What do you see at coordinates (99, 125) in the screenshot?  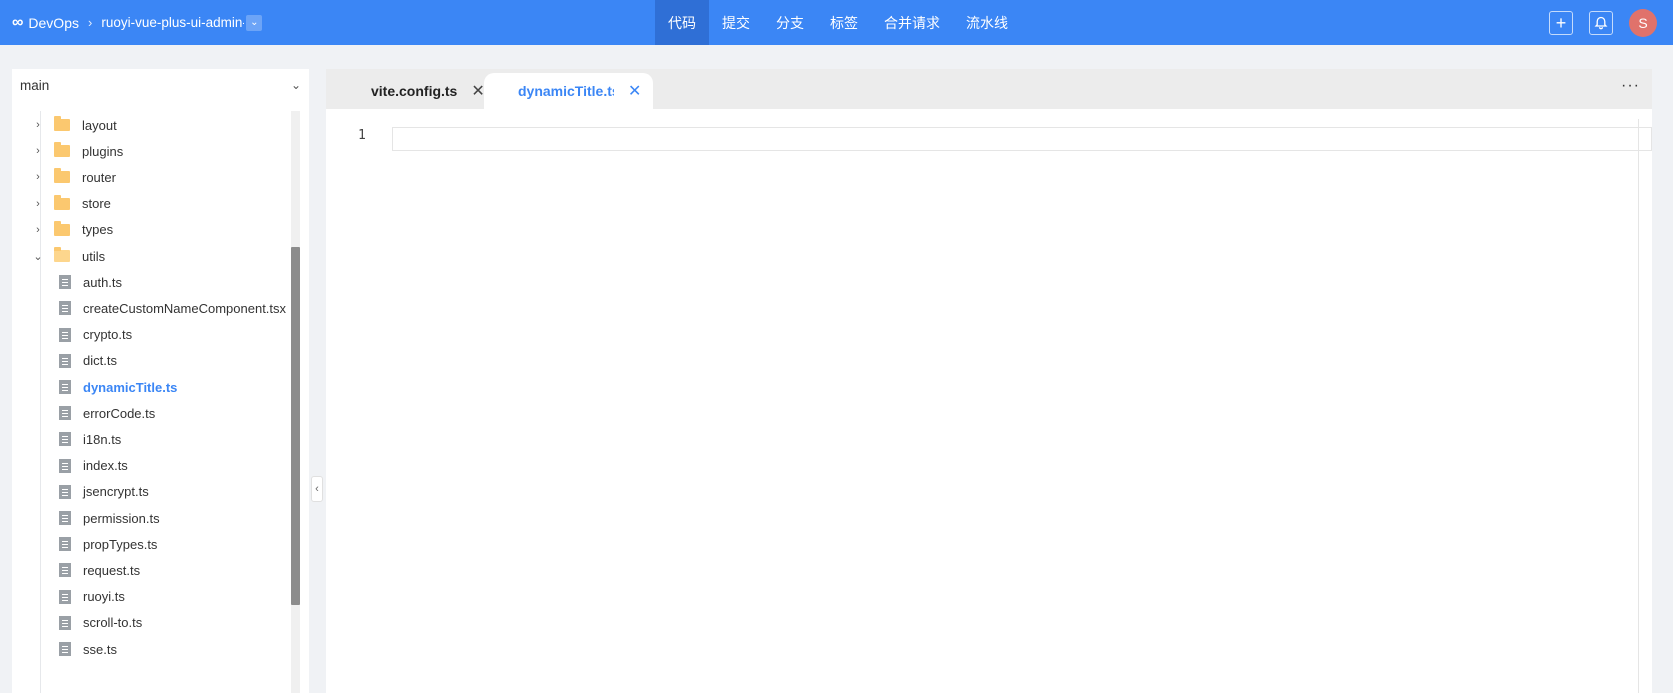 I see `tree-item-label: layout` at bounding box center [99, 125].